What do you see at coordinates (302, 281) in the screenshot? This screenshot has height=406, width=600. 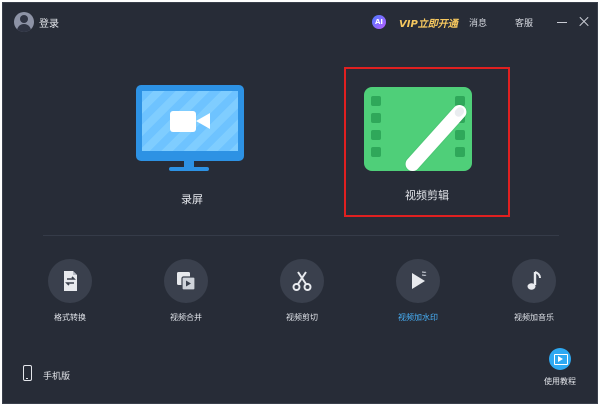 I see `scissors-icon` at bounding box center [302, 281].